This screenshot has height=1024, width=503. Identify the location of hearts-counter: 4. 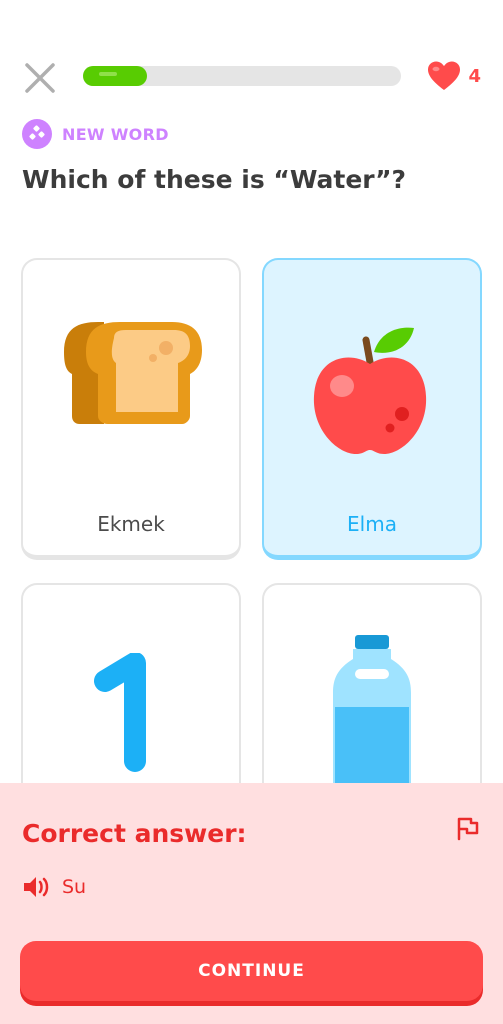
(453, 76).